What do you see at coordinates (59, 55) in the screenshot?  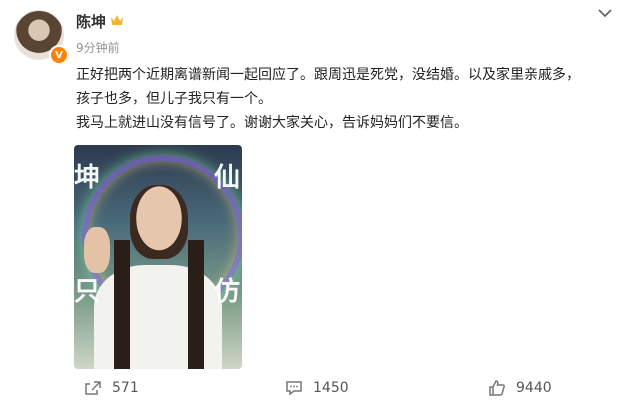 I see `verified-badge-icon: V` at bounding box center [59, 55].